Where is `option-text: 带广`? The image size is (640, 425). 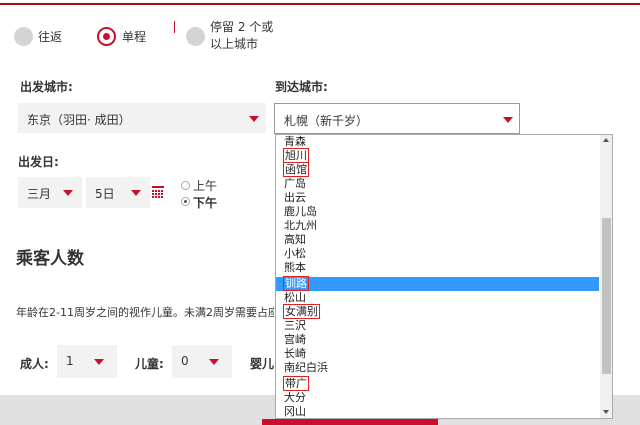
option-text: 带广 is located at coordinates (296, 383).